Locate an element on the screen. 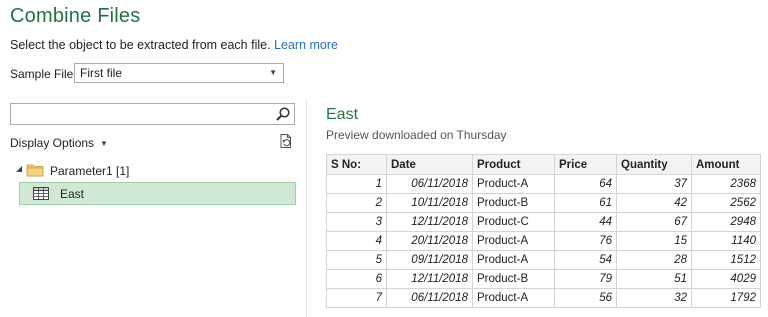 Image resolution: width=768 pixels, height=317 pixels. column-header: Price is located at coordinates (585, 164).